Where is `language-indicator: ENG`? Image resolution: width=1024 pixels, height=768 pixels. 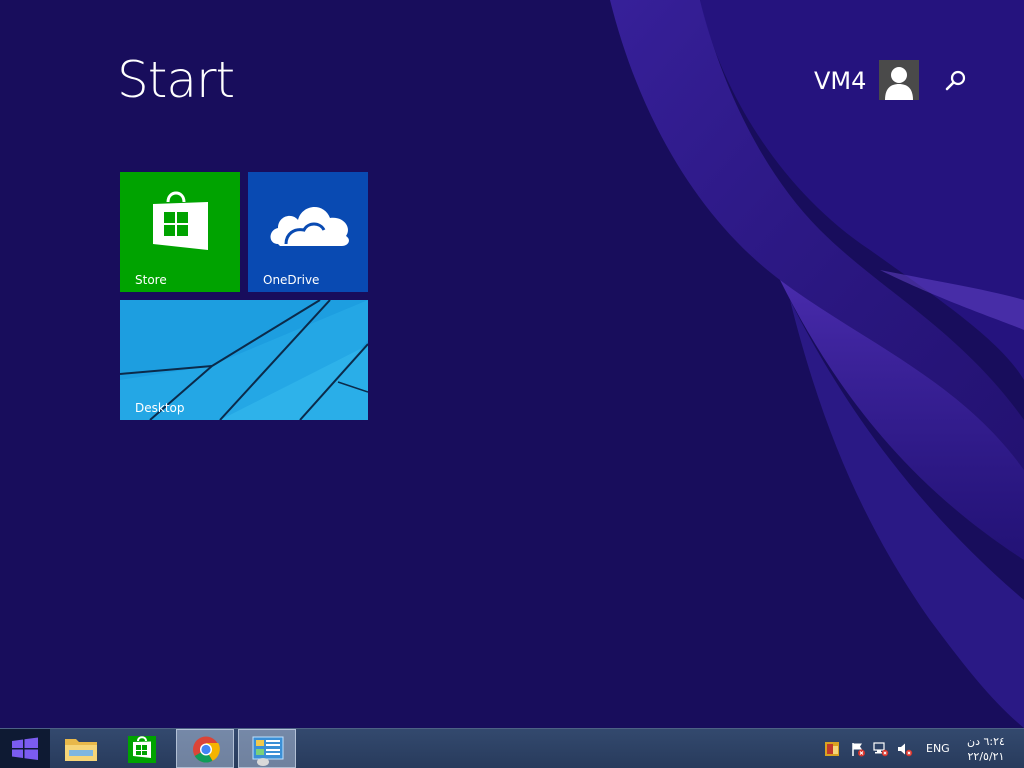
language-indicator: ENG is located at coordinates (938, 748).